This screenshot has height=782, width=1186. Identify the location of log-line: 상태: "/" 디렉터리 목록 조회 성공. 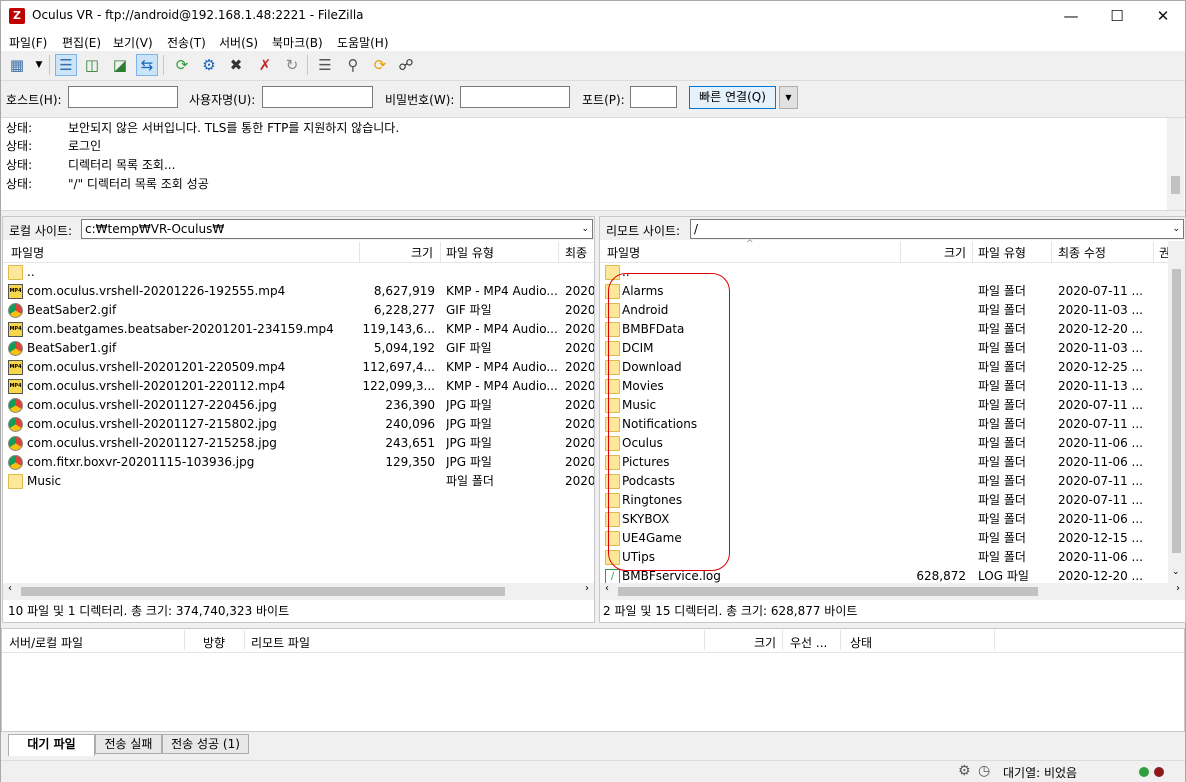
(107, 184).